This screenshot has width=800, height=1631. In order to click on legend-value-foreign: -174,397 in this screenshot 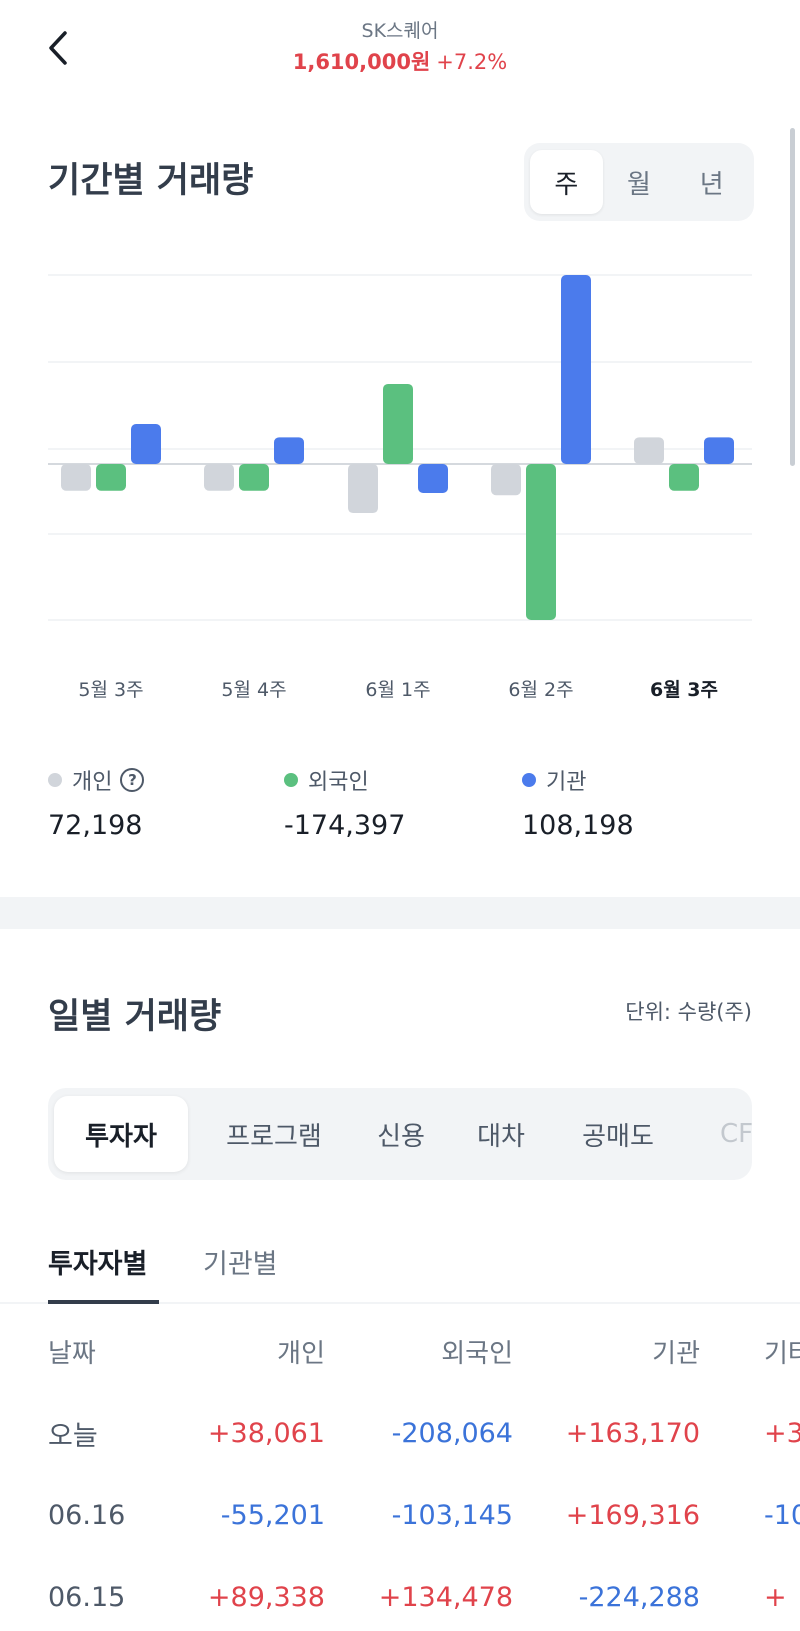, I will do `click(345, 825)`.